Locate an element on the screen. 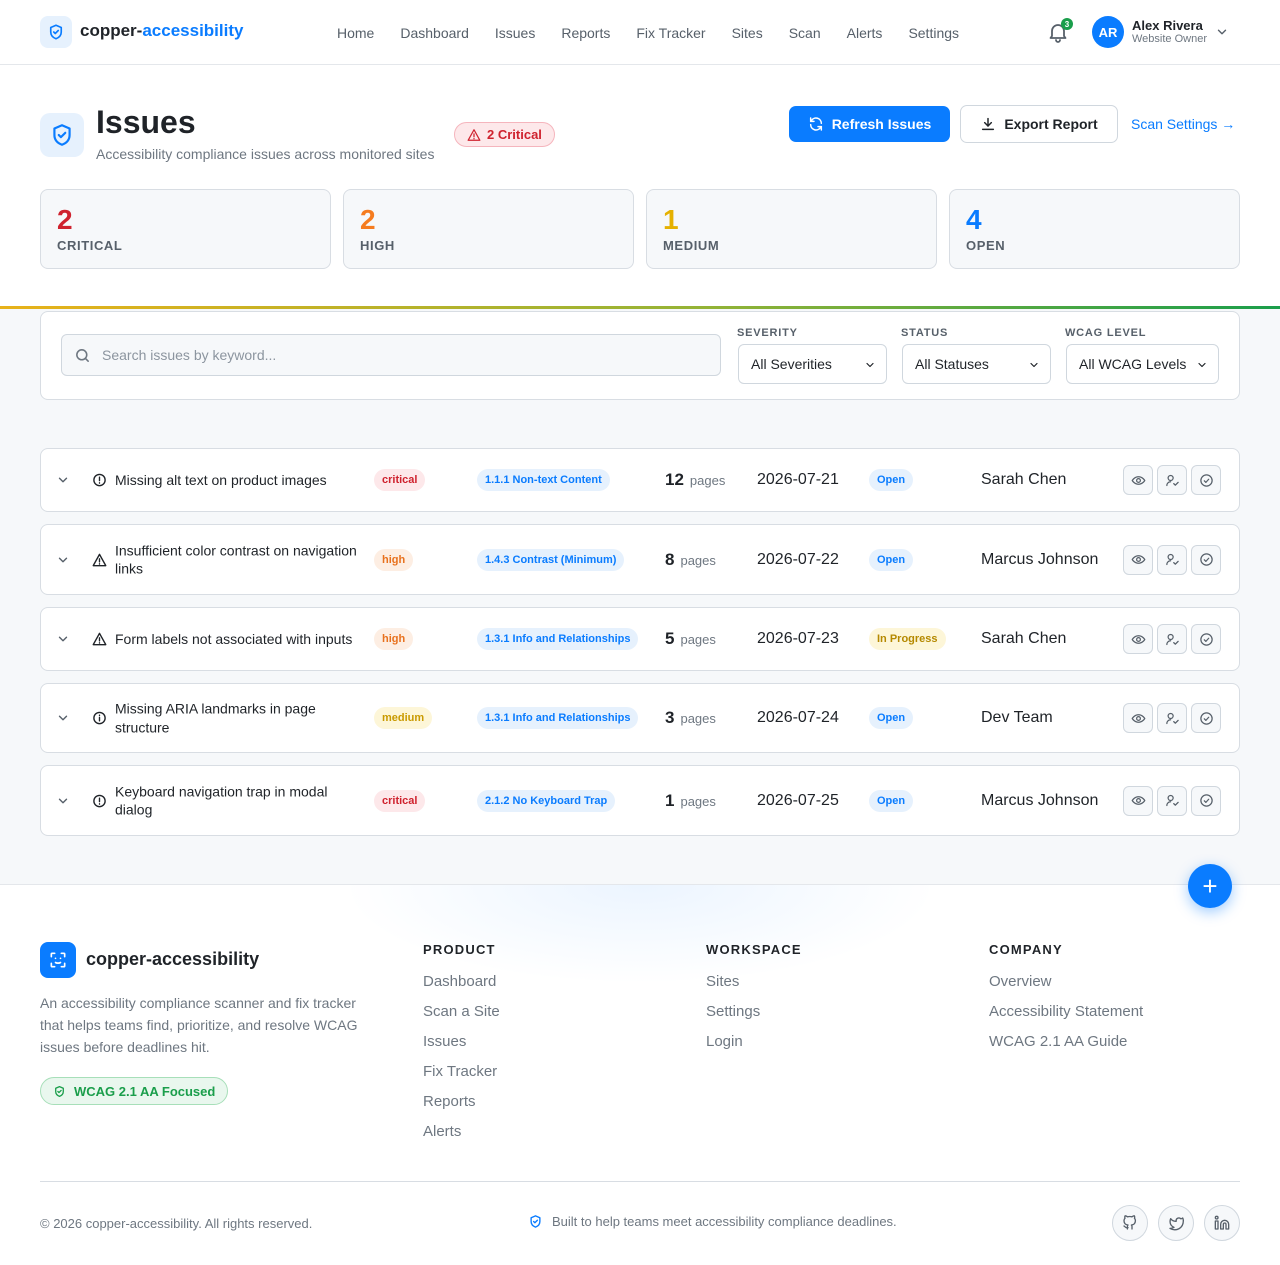  wcag-criterion-badge: 1.4.3 Contrast (Minimum) is located at coordinates (551, 559).